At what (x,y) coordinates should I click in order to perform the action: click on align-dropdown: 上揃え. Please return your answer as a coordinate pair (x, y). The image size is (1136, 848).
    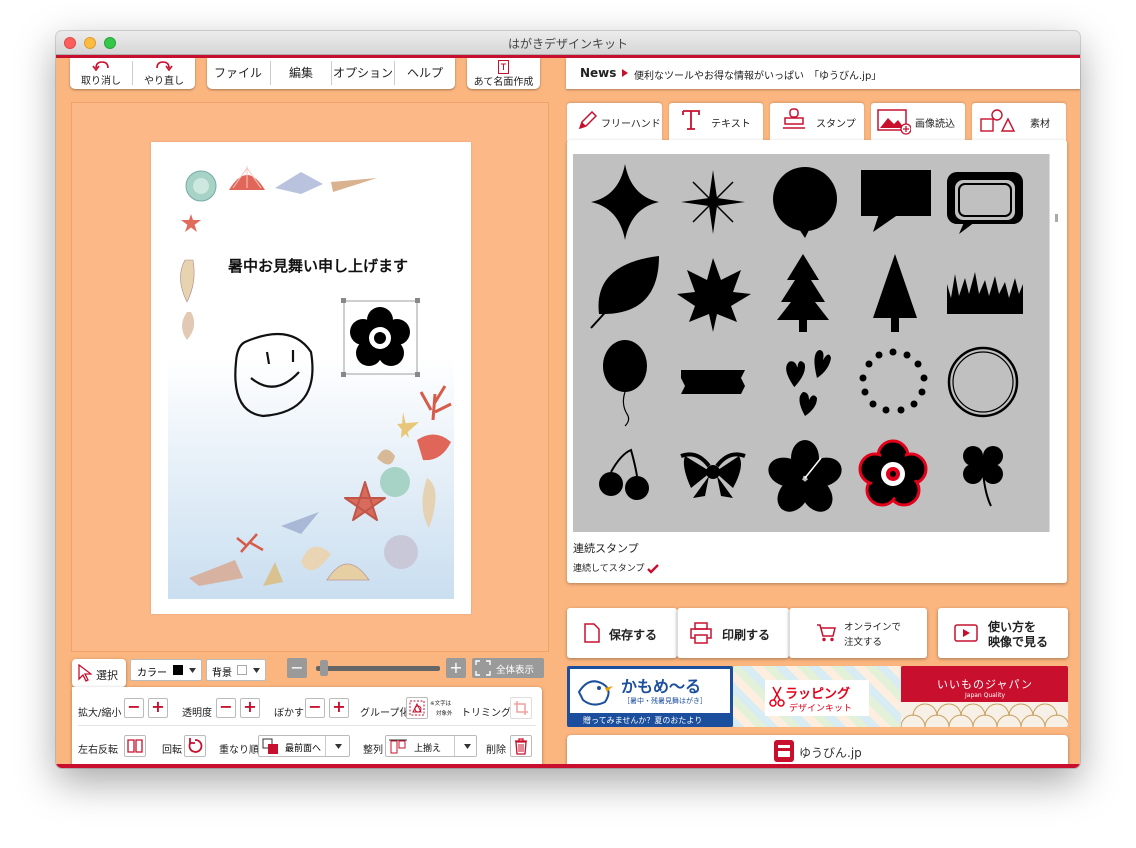
    Looking at the image, I should click on (431, 746).